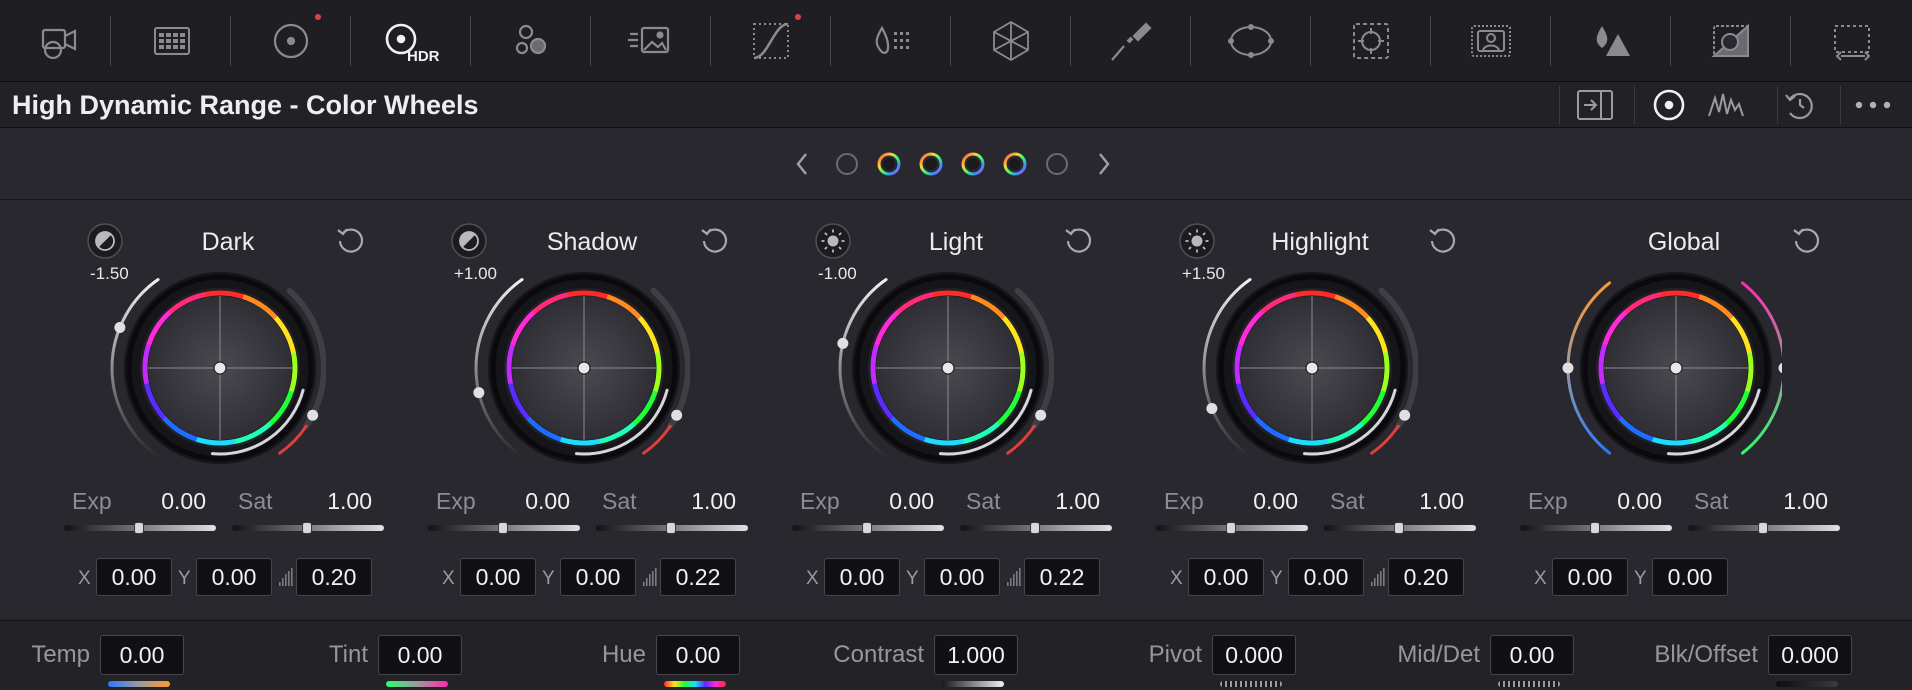  What do you see at coordinates (1254, 655) in the screenshot?
I see `pivot-field: 0.000` at bounding box center [1254, 655].